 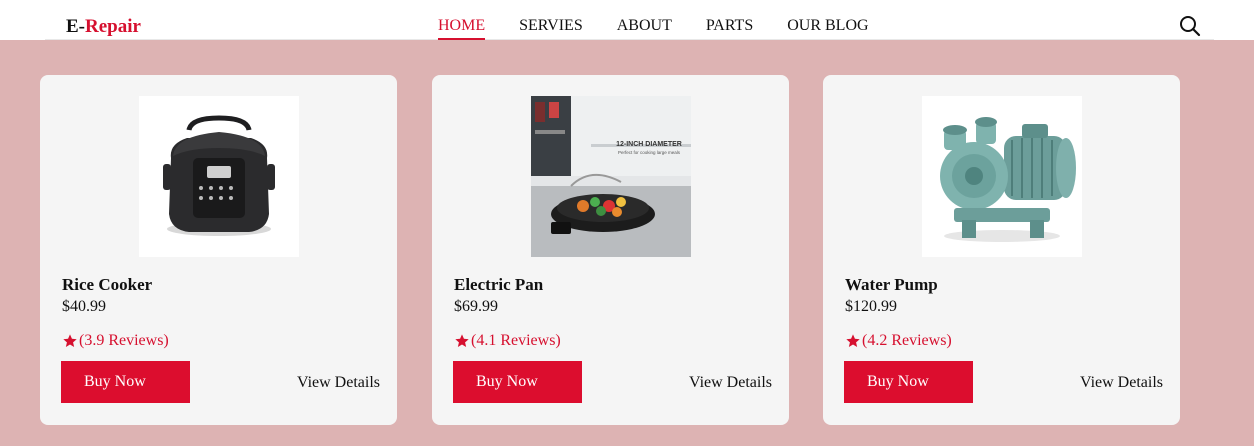 What do you see at coordinates (644, 28) in the screenshot?
I see `nav-about: ABOUT` at bounding box center [644, 28].